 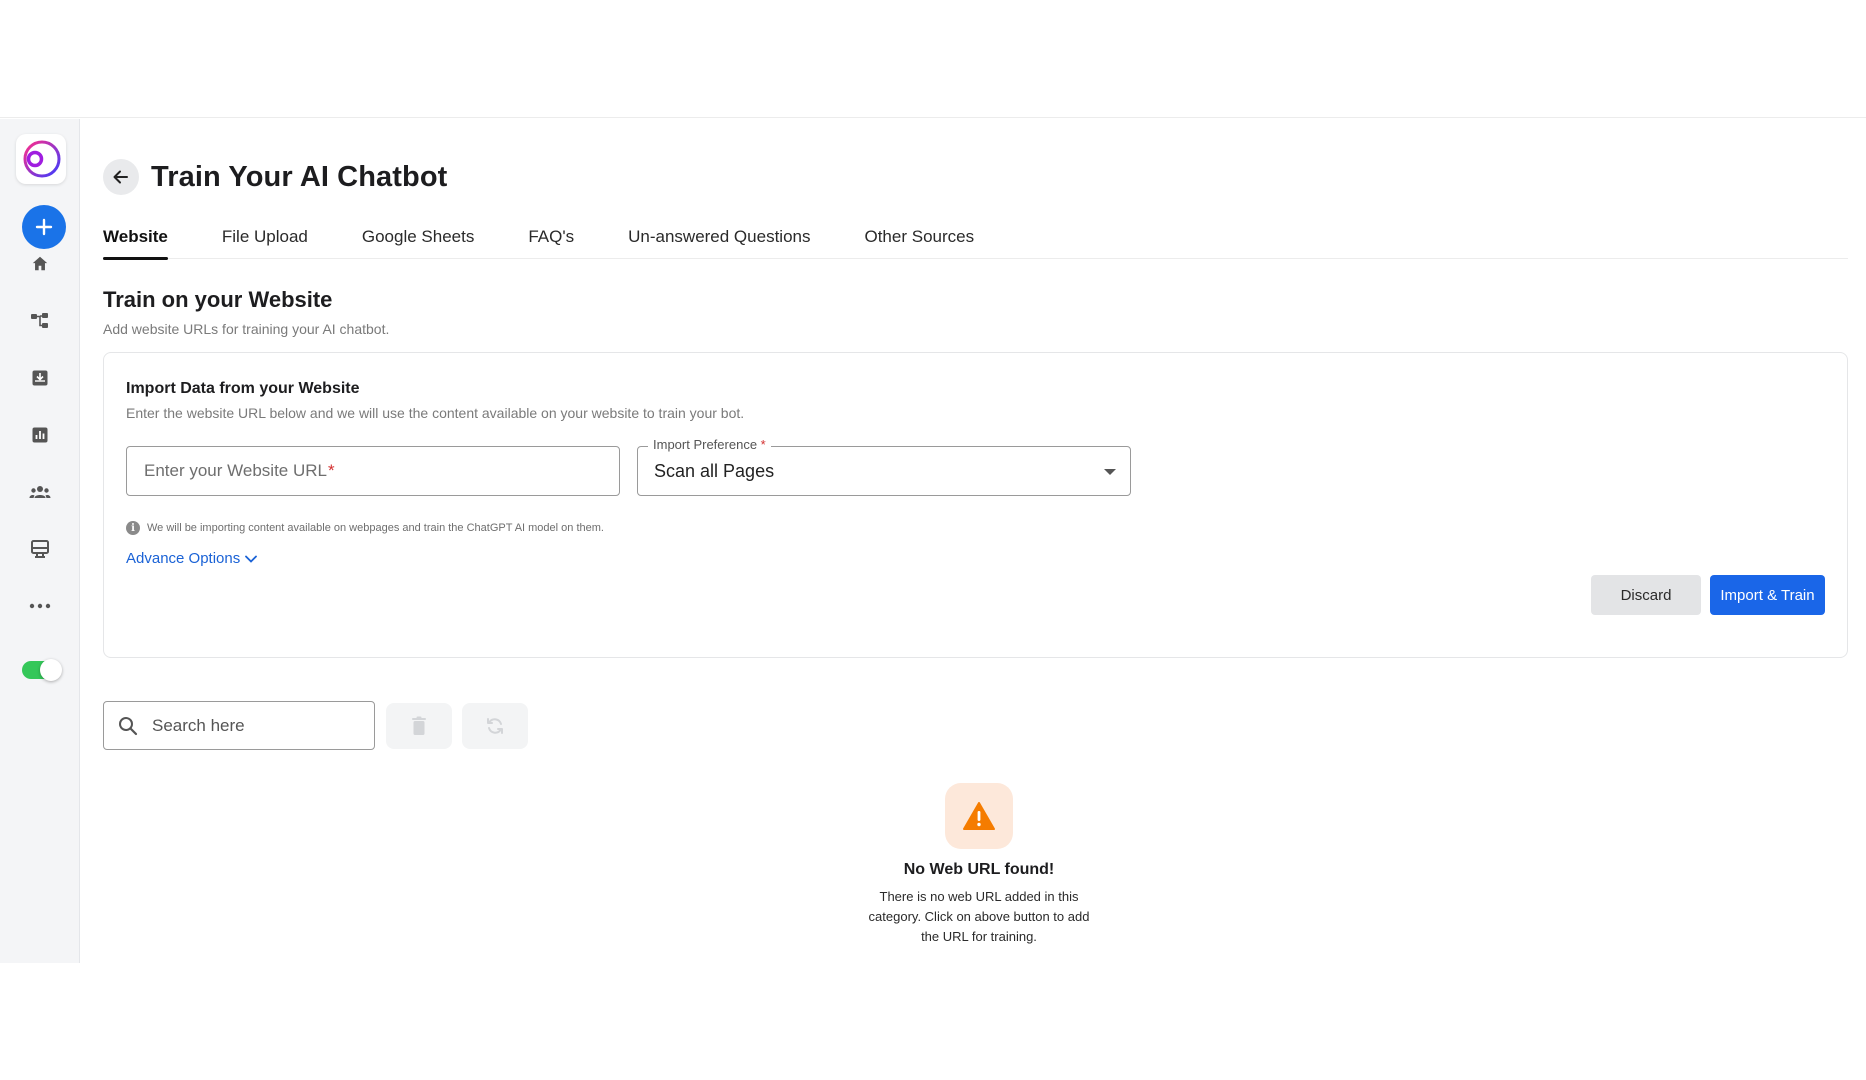 I want to click on sidebar, so click(x=40, y=541).